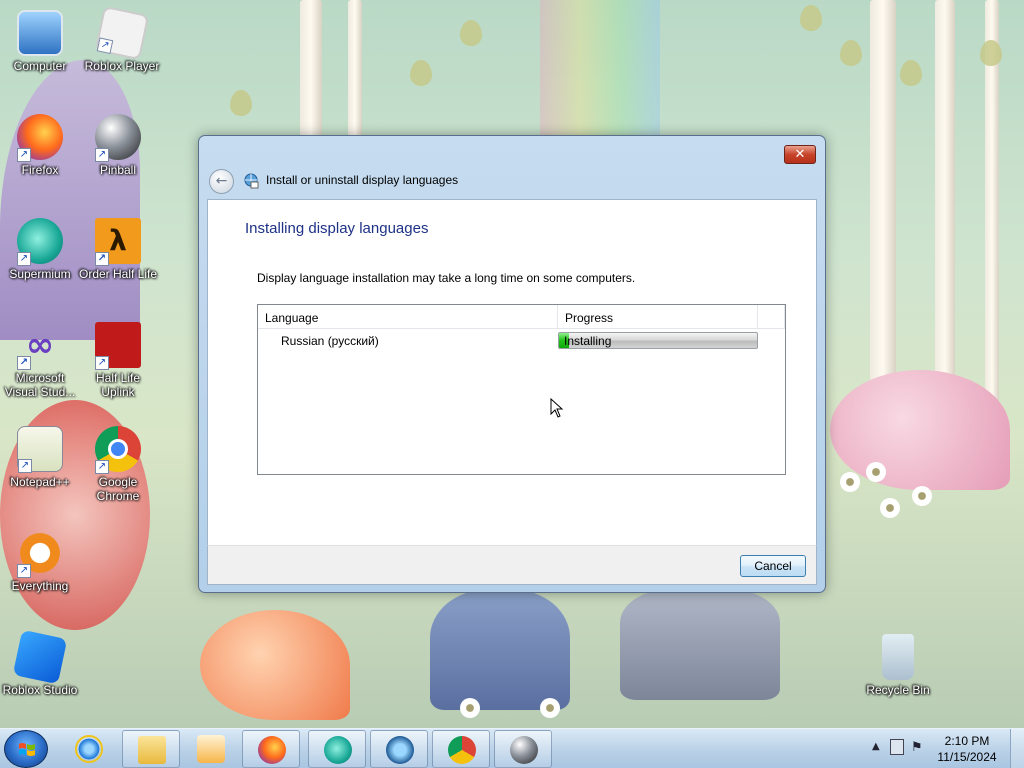 The image size is (1024, 768). Describe the element at coordinates (330, 341) in the screenshot. I see `language-name: Russian (русский)` at that location.